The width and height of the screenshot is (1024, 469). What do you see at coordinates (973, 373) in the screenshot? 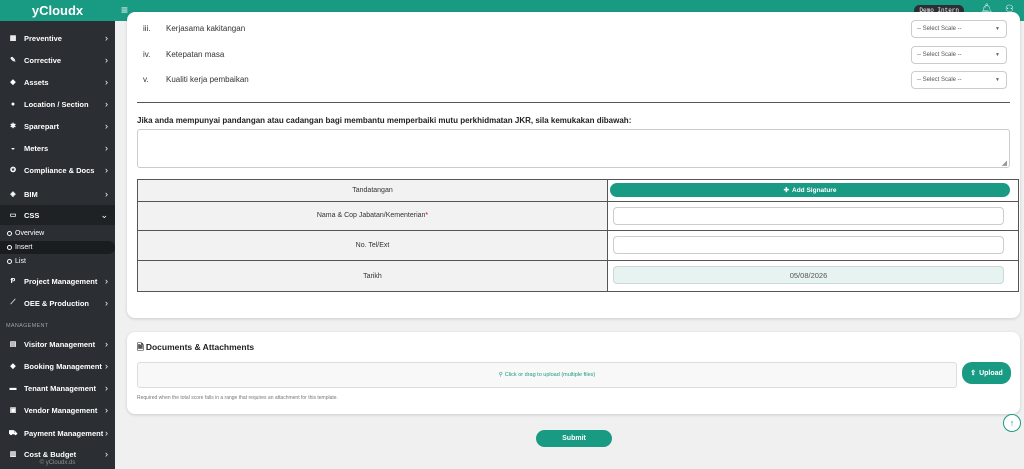
I see `upload-icon: ⇪` at bounding box center [973, 373].